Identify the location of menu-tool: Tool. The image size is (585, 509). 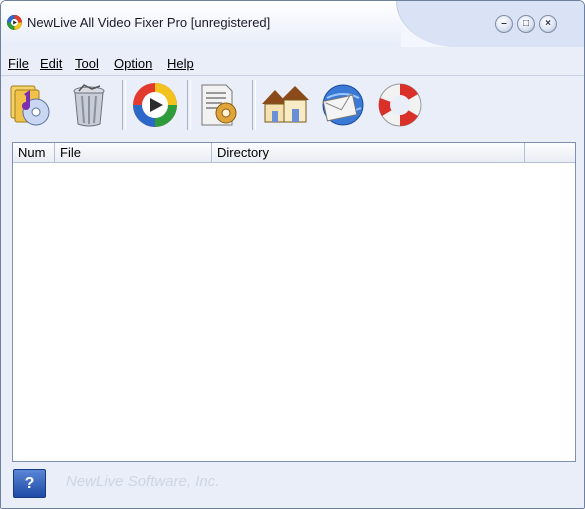
(87, 63).